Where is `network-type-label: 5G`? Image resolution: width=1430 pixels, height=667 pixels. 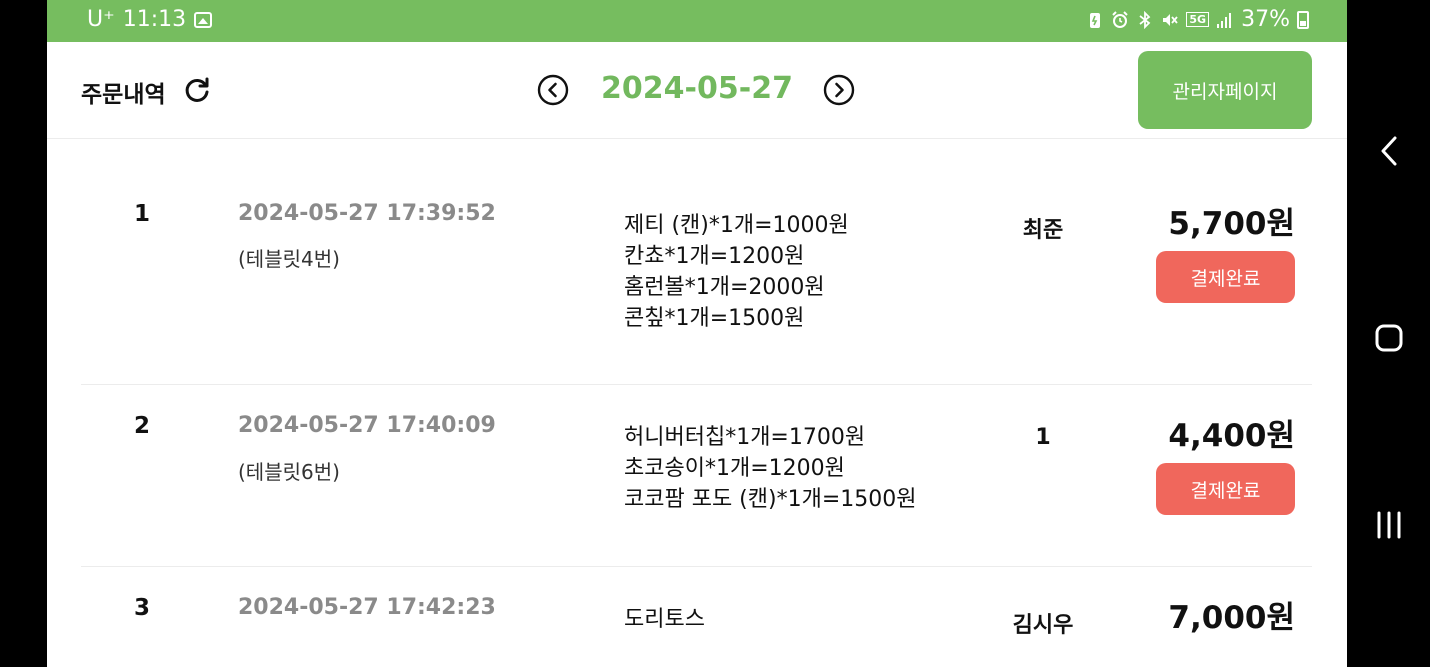
network-type-label: 5G is located at coordinates (1198, 19).